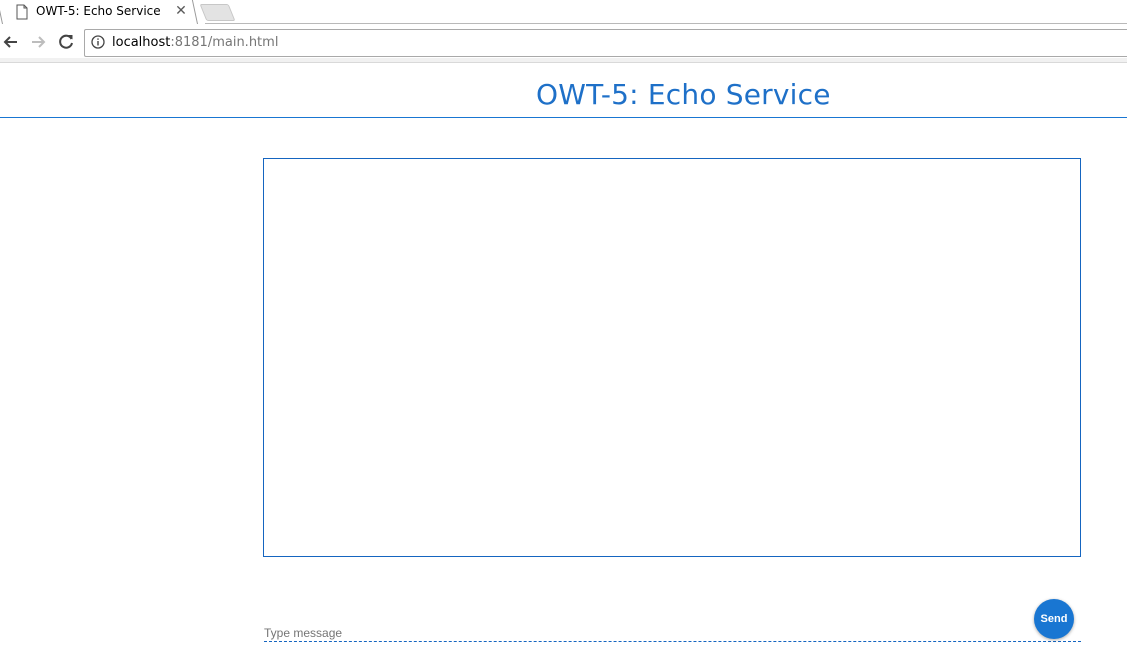 The height and width of the screenshot is (662, 1127). What do you see at coordinates (672, 633) in the screenshot?
I see `message-input` at bounding box center [672, 633].